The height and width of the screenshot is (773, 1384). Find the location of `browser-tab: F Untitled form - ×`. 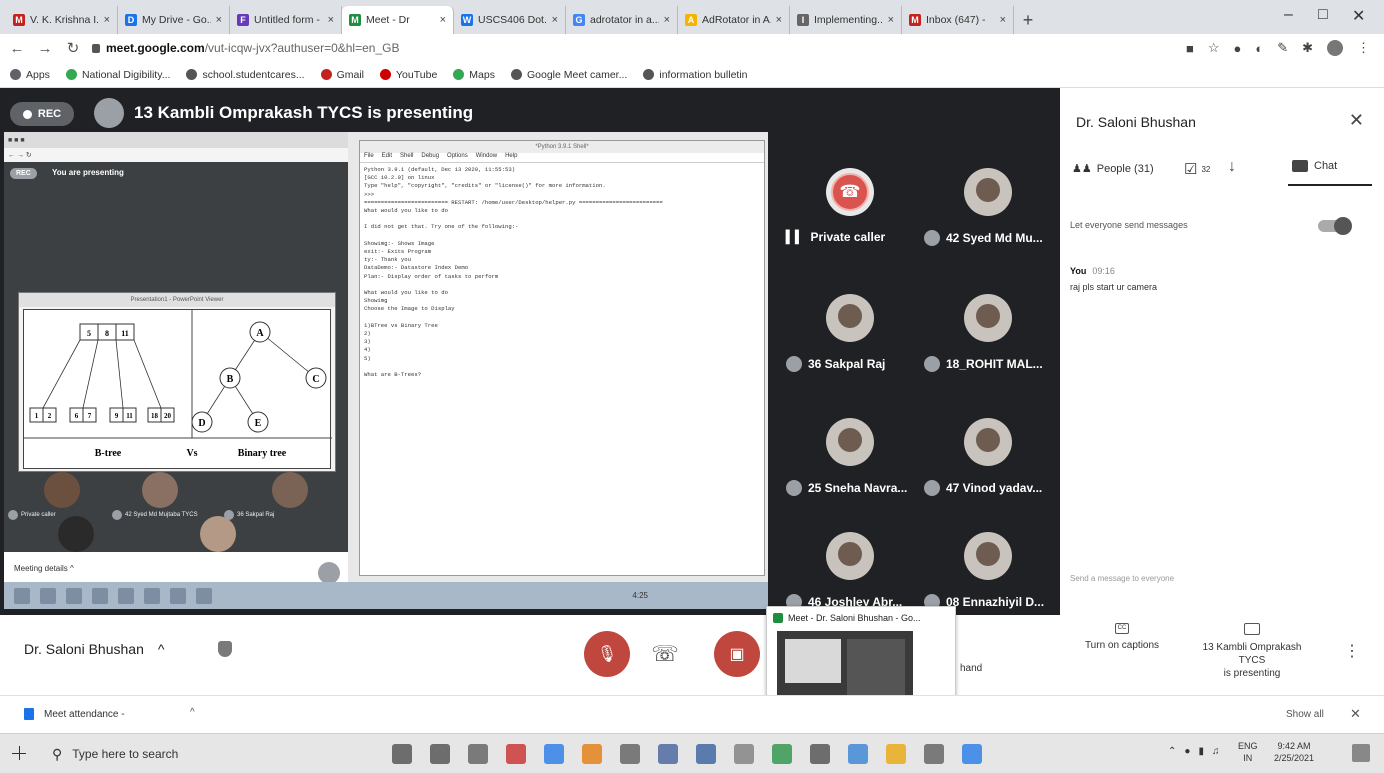

browser-tab: F Untitled form - × is located at coordinates (286, 20).